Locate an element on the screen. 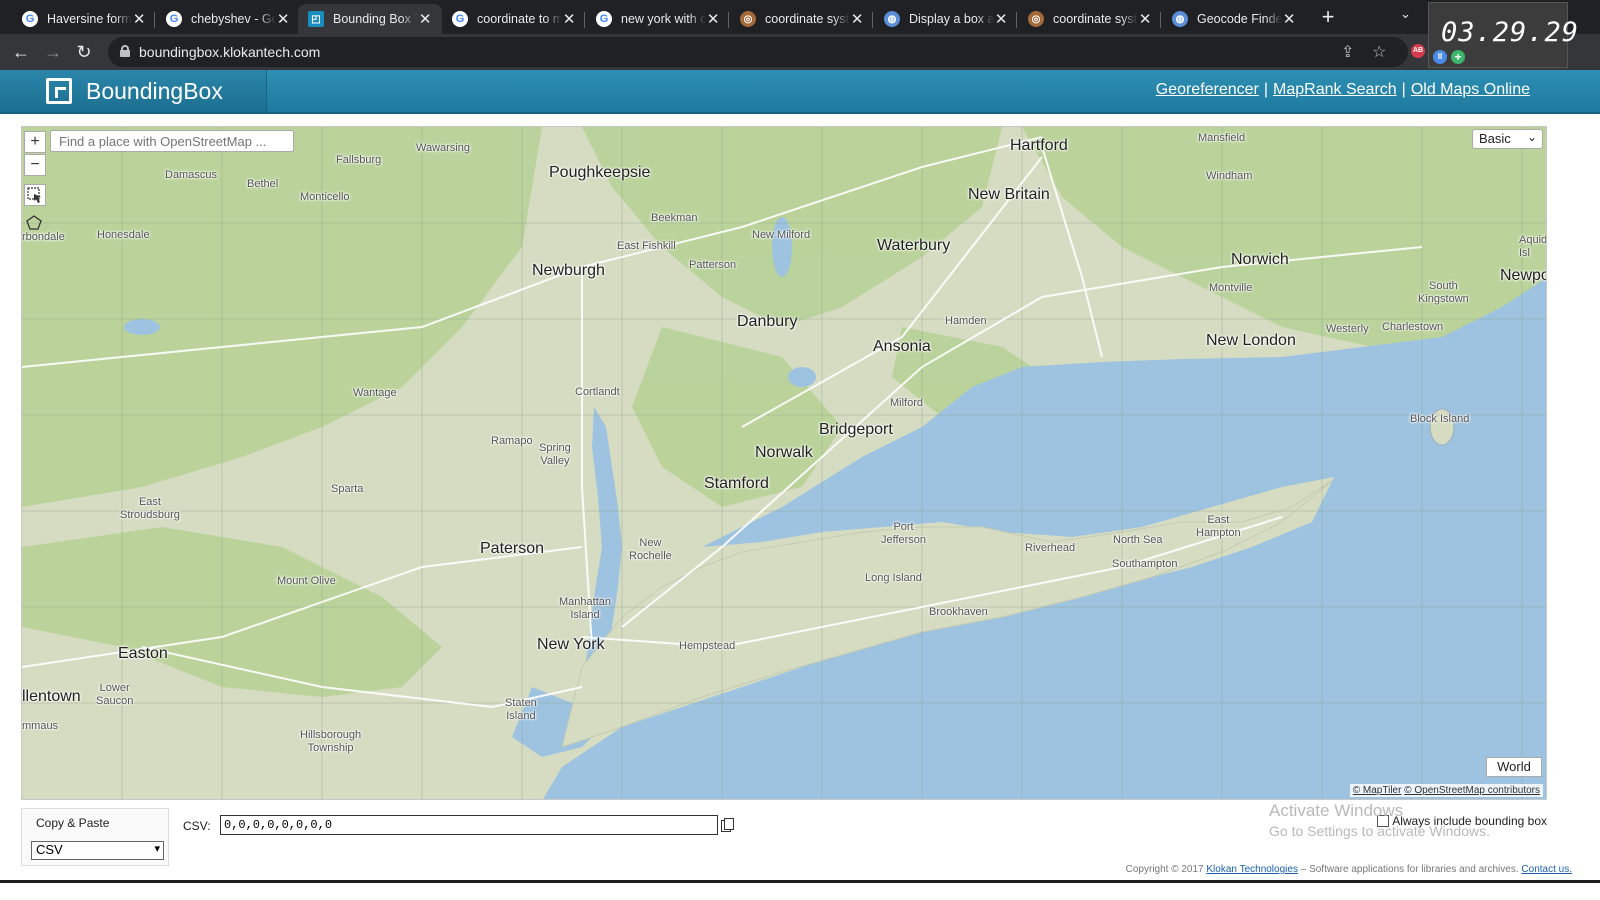 This screenshot has height=900, width=1600. browser-toolbar: ← → ↻ boundingbox.klokantech.com ⇪ ☆ is located at coordinates (800, 52).